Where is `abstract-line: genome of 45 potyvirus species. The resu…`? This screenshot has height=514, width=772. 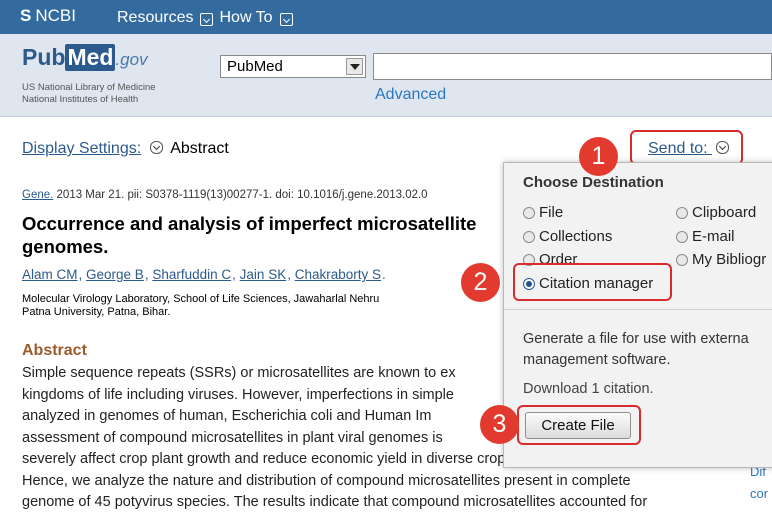 abstract-line: genome of 45 potyvirus species. The resu… is located at coordinates (335, 502).